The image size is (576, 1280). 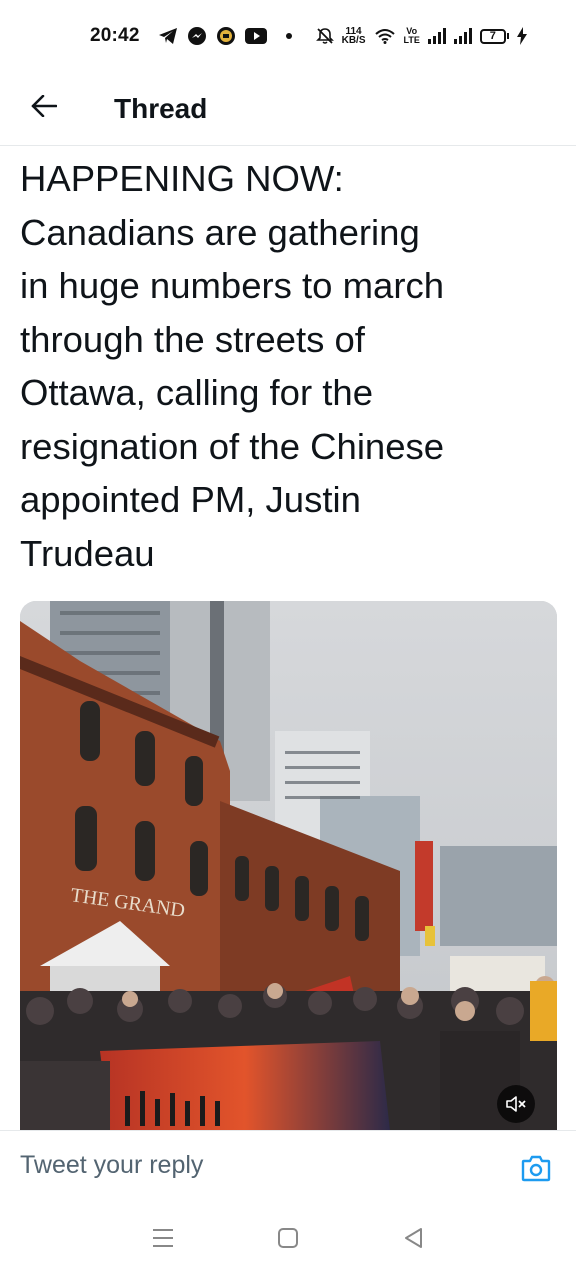 I want to click on tweet-text-line: HAPPENING NOW:, so click(x=182, y=178).